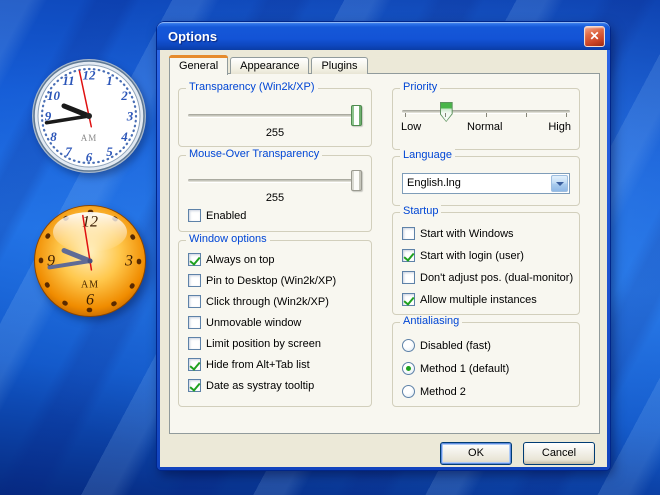 The width and height of the screenshot is (660, 495). Describe the element at coordinates (465, 368) in the screenshot. I see `radio-label: Method 1 (default)` at that location.